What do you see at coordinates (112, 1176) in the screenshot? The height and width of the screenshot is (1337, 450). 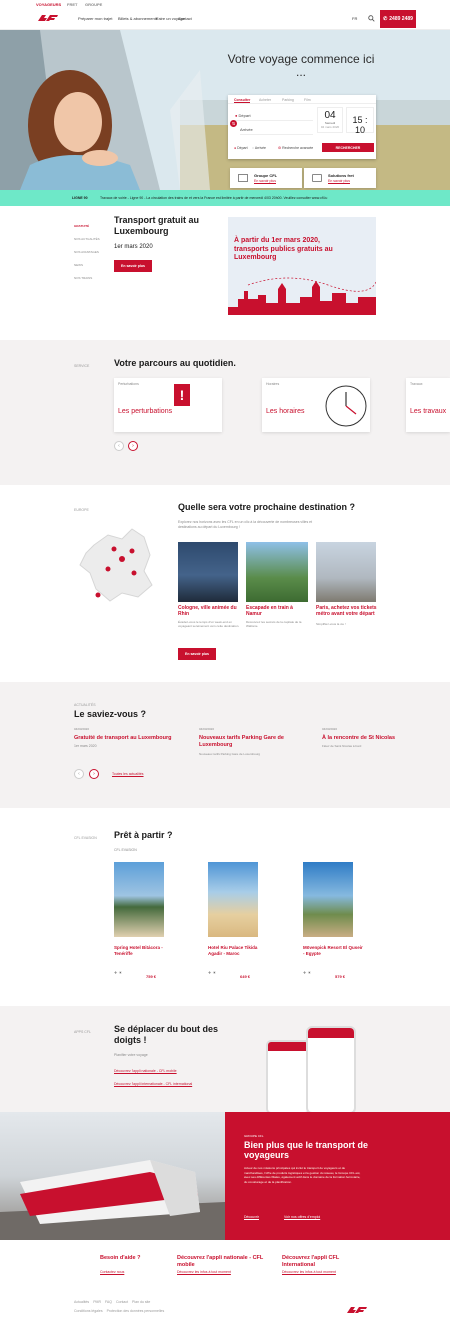 I see `train-image` at bounding box center [112, 1176].